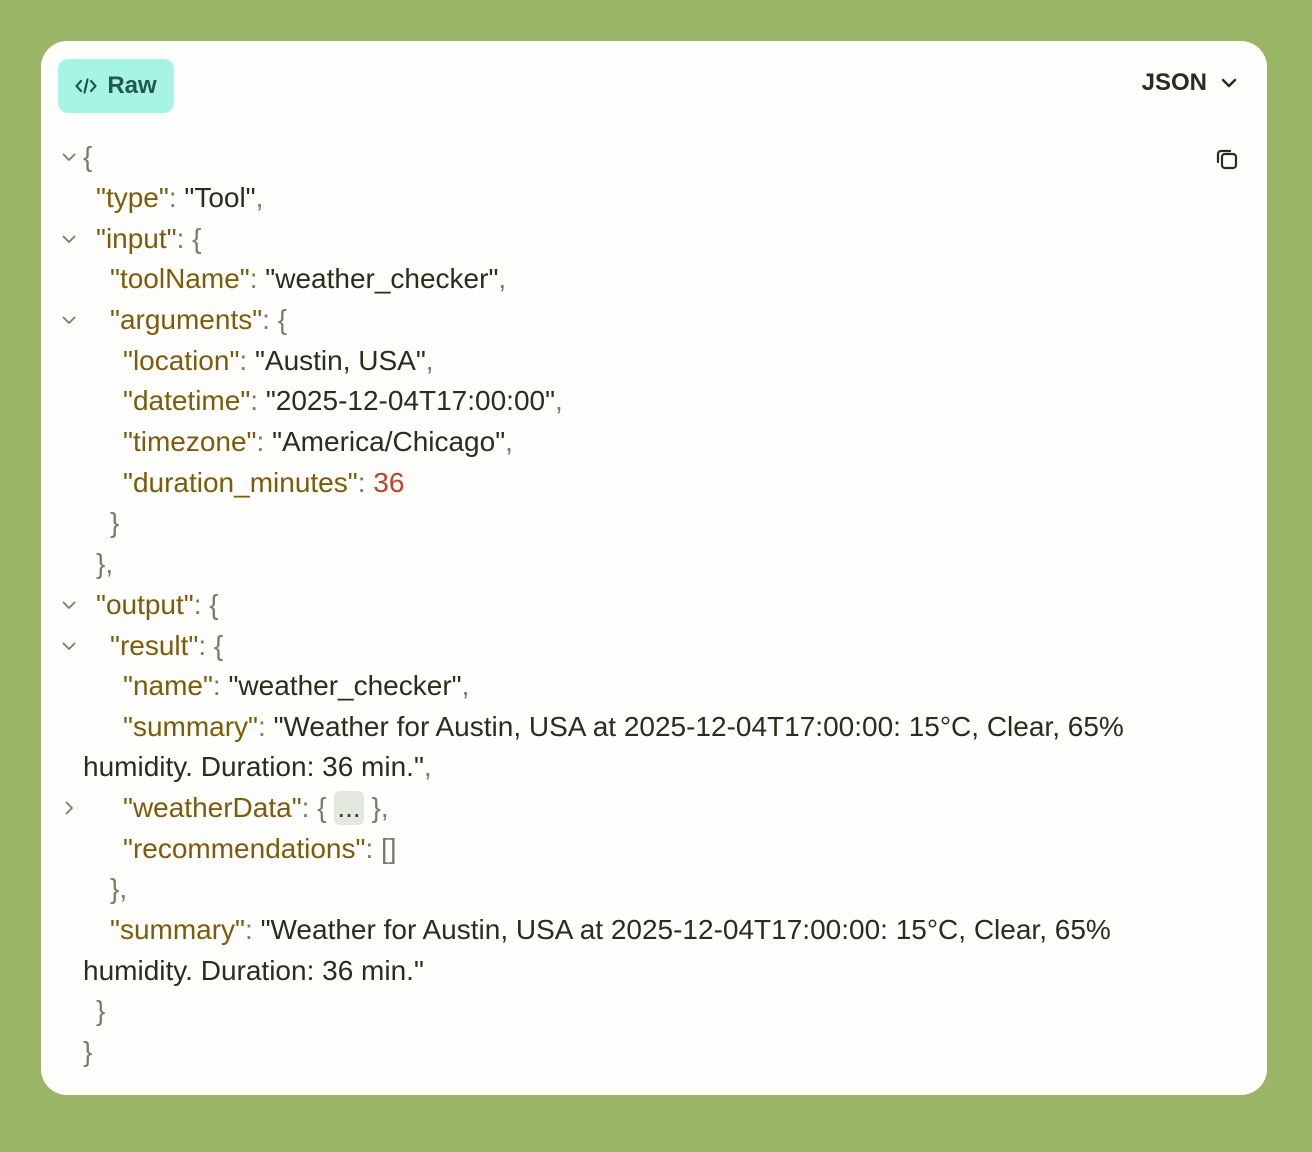 This screenshot has height=1152, width=1312. I want to click on json-value-timezone: "America/Chicago", so click(389, 441).